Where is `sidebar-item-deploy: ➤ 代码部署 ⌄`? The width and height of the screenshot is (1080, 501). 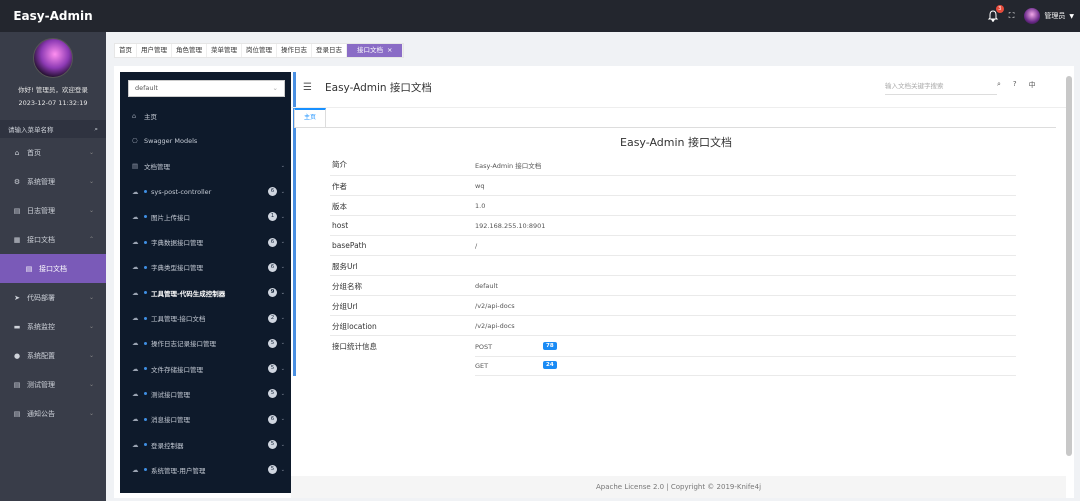
sidebar-item-deploy: ➤ 代码部署 ⌄ is located at coordinates (53, 297).